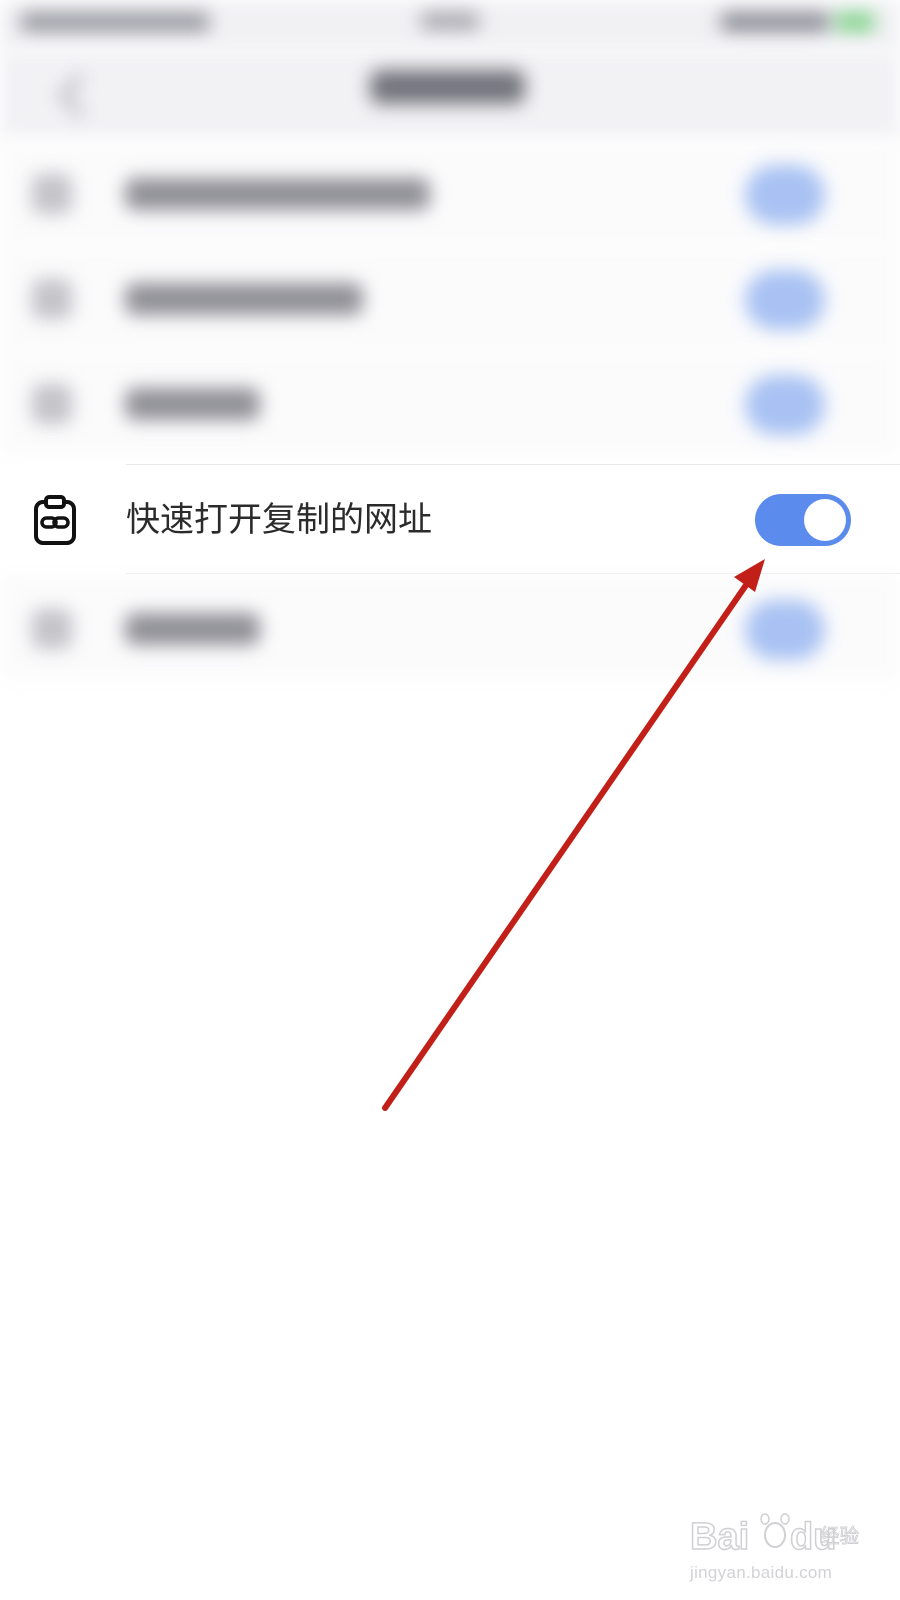 This screenshot has width=900, height=1600. I want to click on quick-open-url-toggle, so click(803, 520).